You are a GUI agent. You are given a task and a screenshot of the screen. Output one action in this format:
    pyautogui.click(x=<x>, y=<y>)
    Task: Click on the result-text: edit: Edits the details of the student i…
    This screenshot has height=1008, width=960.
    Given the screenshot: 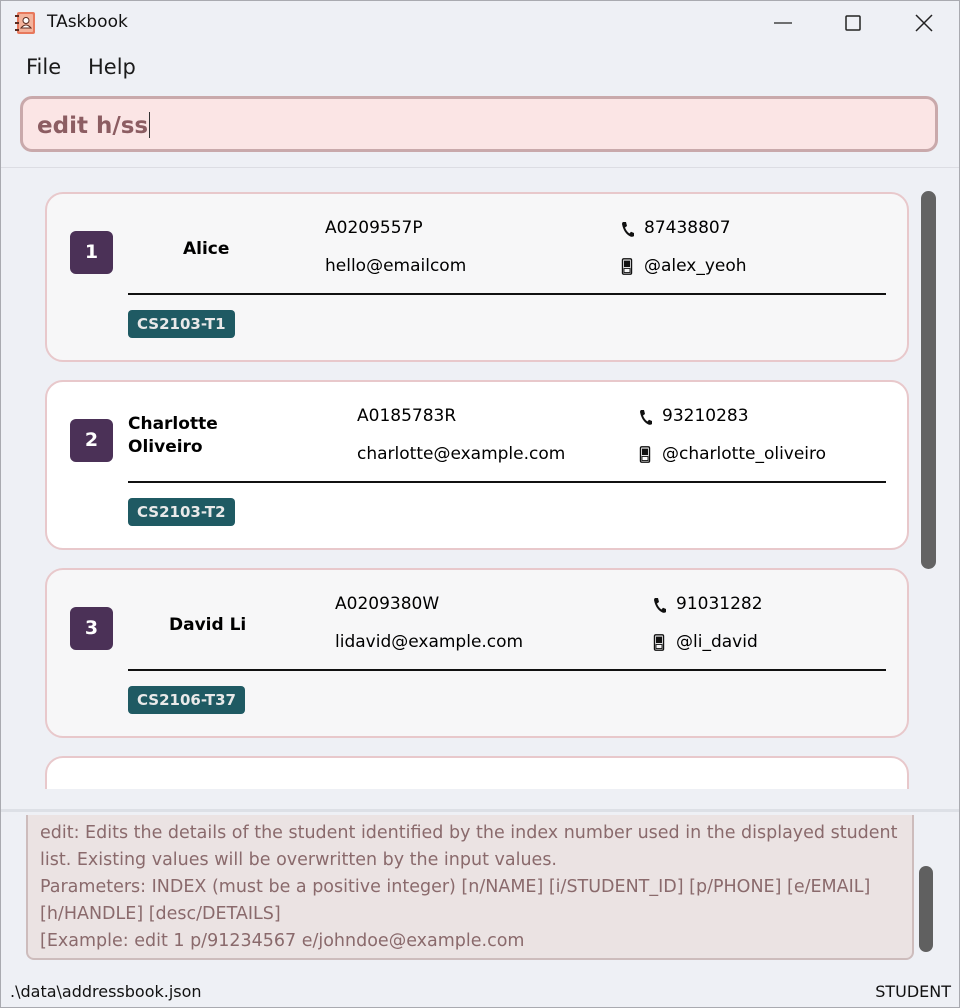 What is the action you would take?
    pyautogui.click(x=469, y=887)
    